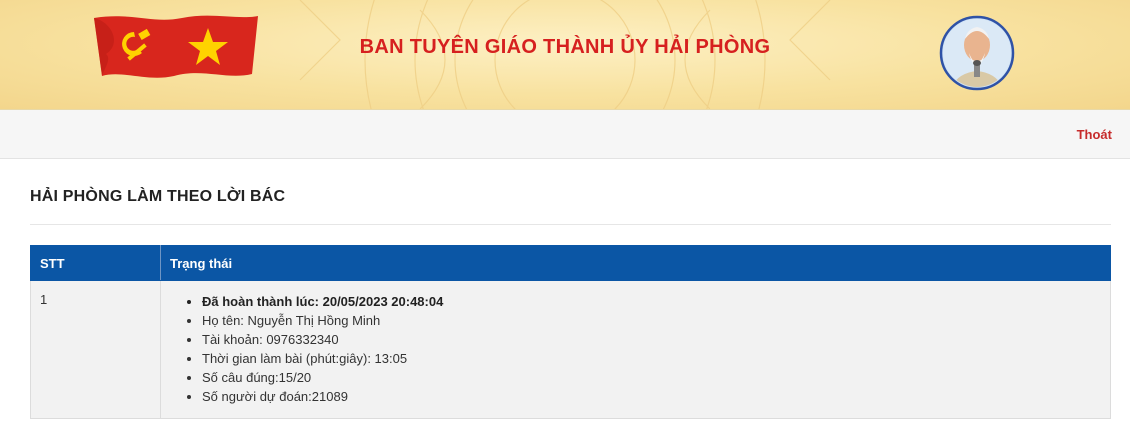 Image resolution: width=1130 pixels, height=422 pixels. I want to click on portrait-emblem-icon, so click(977, 53).